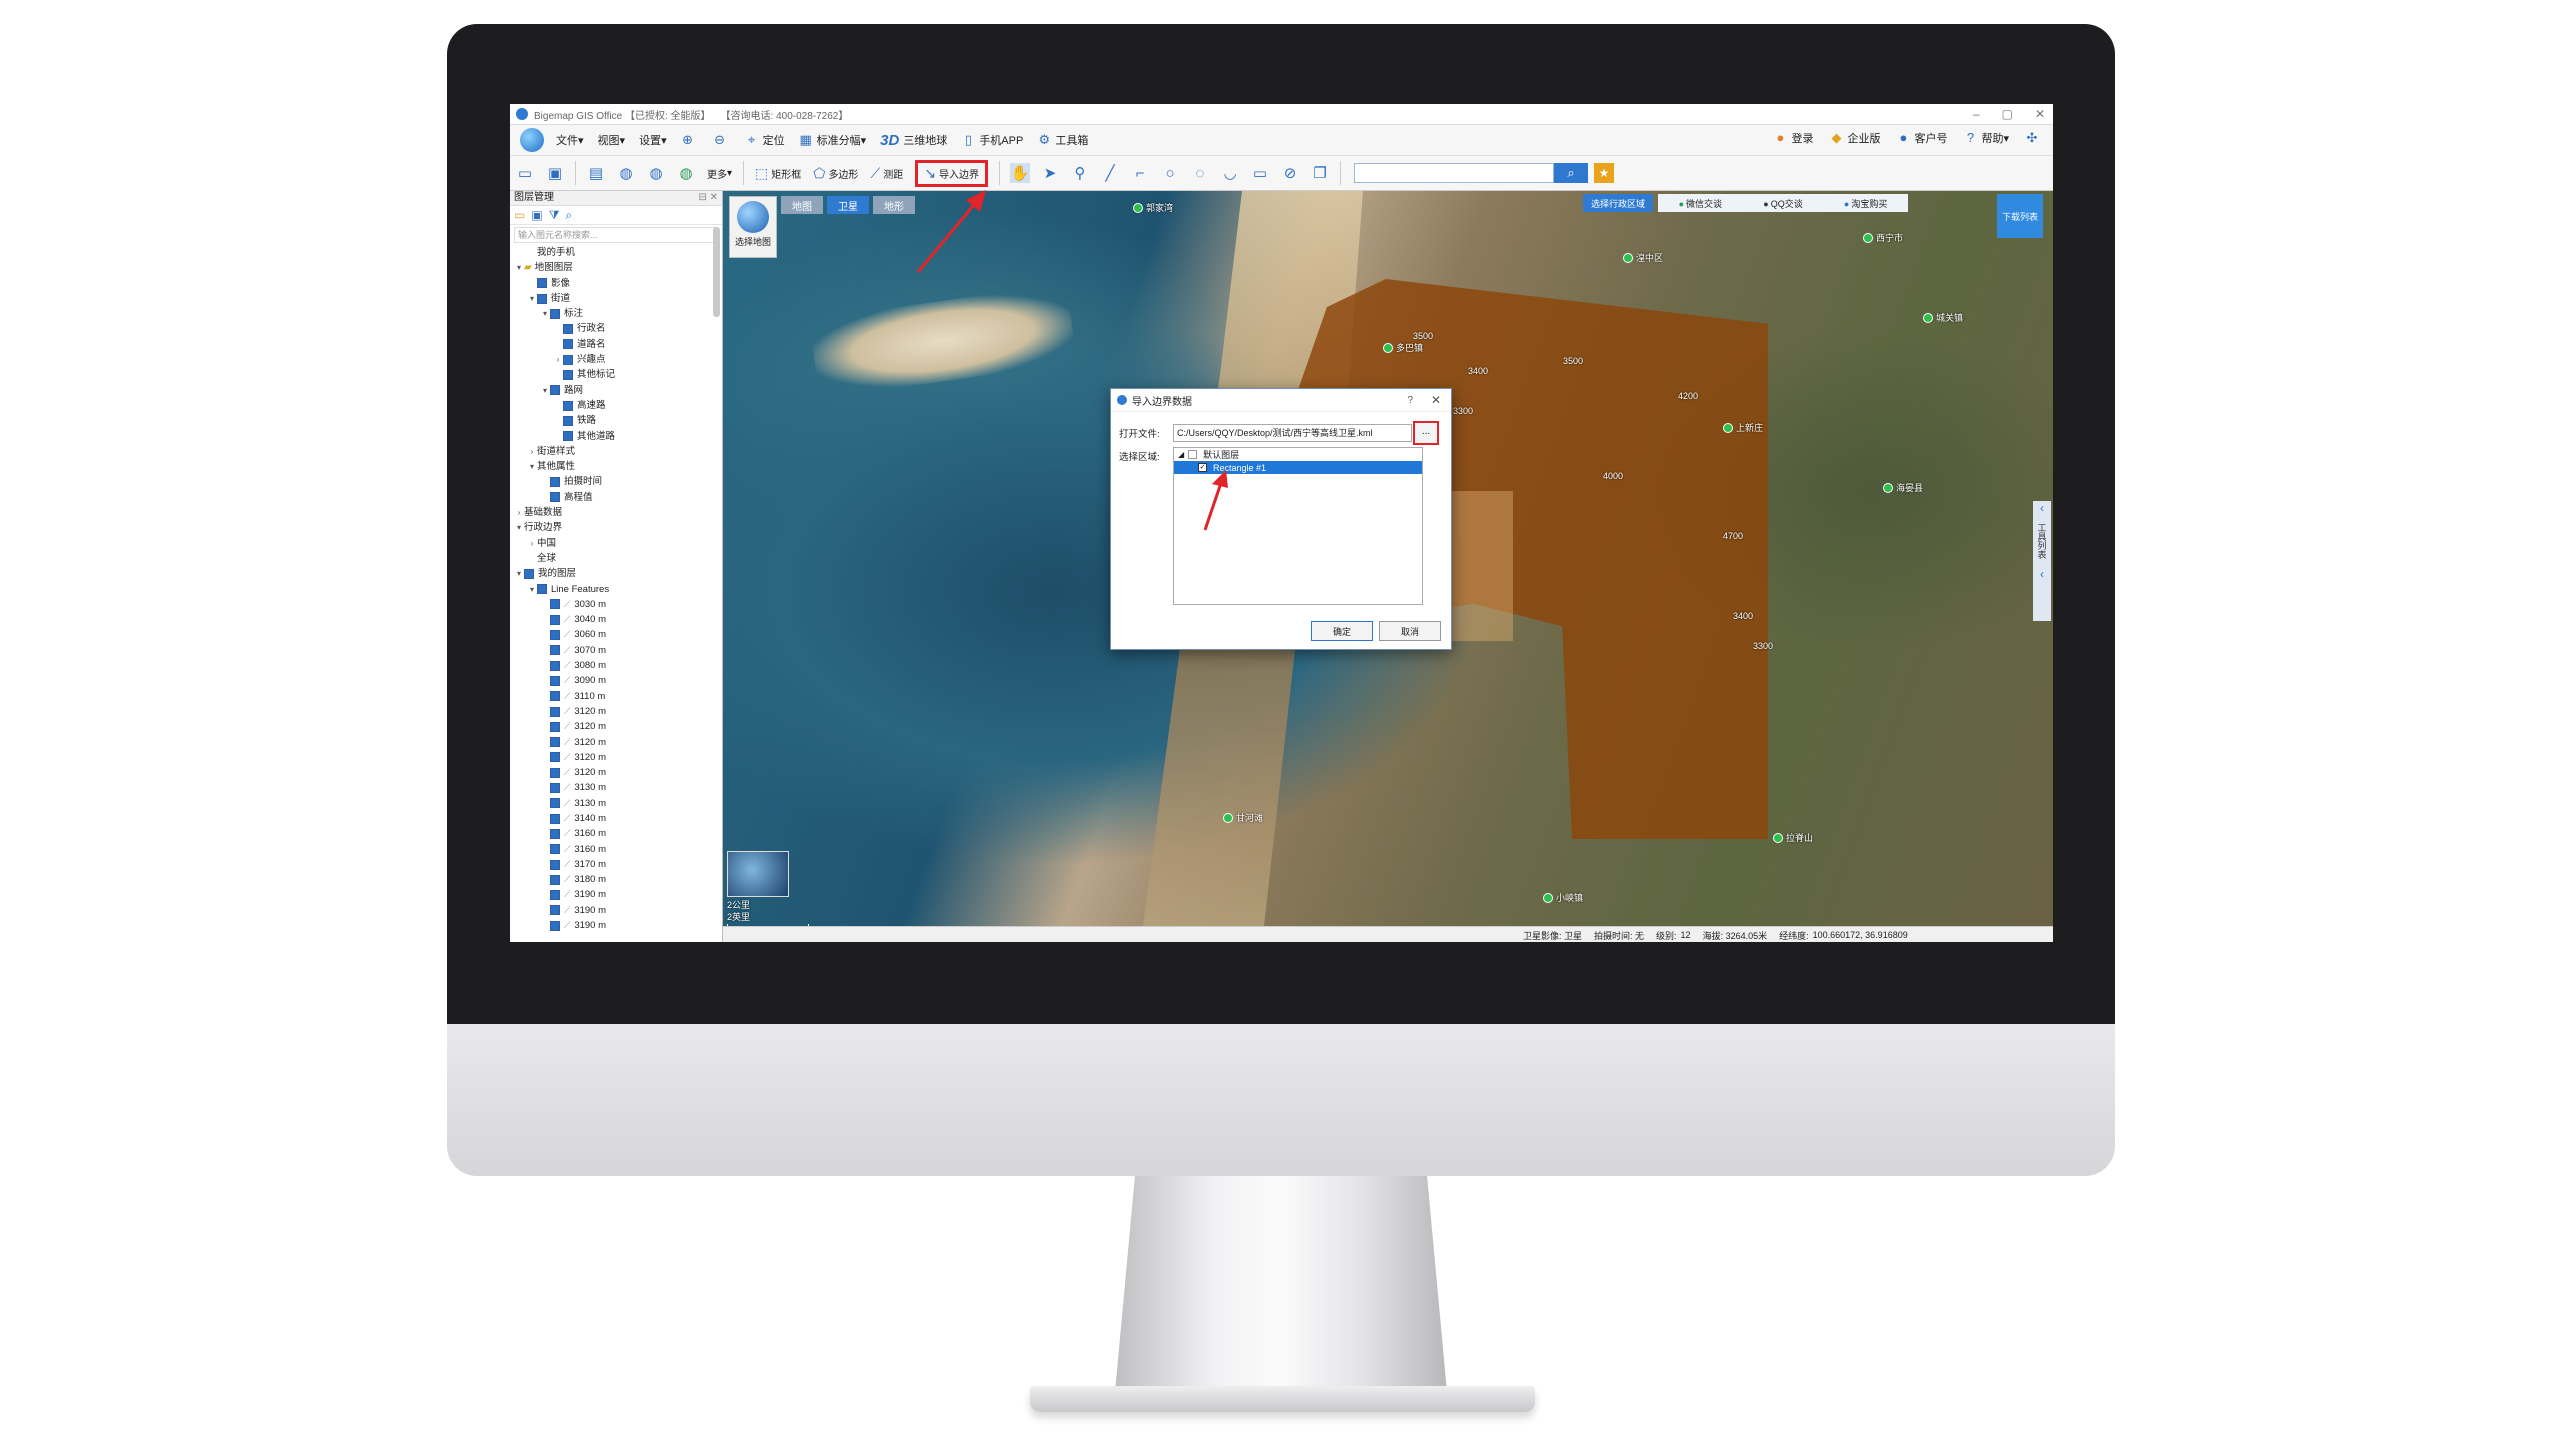  Describe the element at coordinates (616, 604) in the screenshot. I see `layer-tree-item: ⟋ 3030 m` at that location.